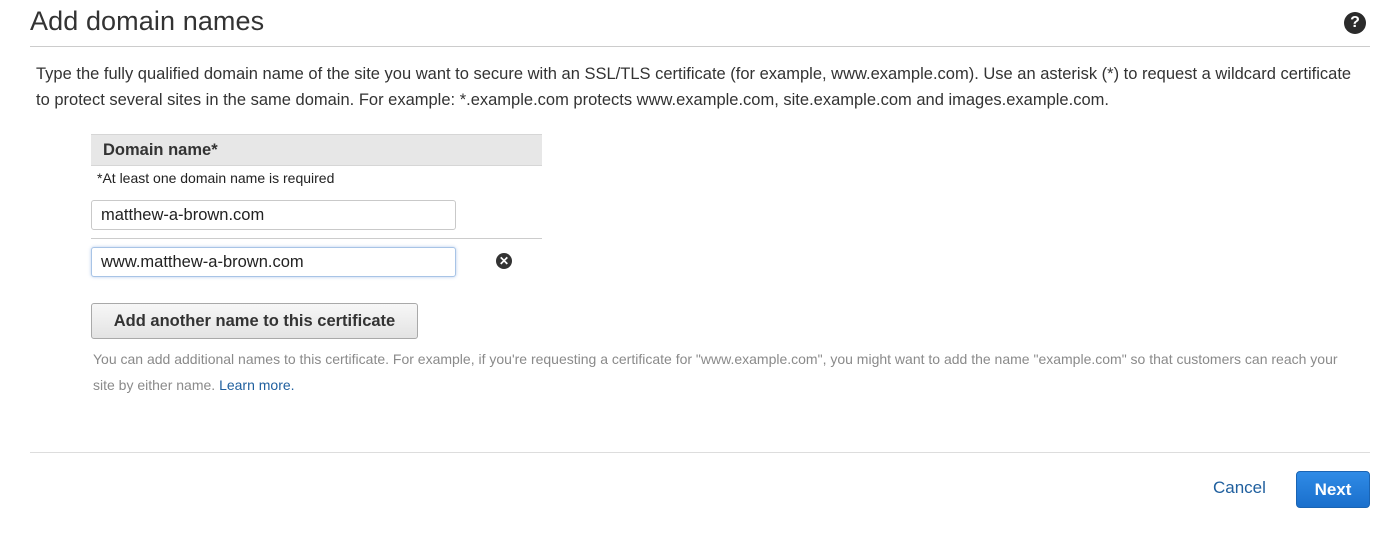  What do you see at coordinates (700, 46) in the screenshot?
I see `title-divider` at bounding box center [700, 46].